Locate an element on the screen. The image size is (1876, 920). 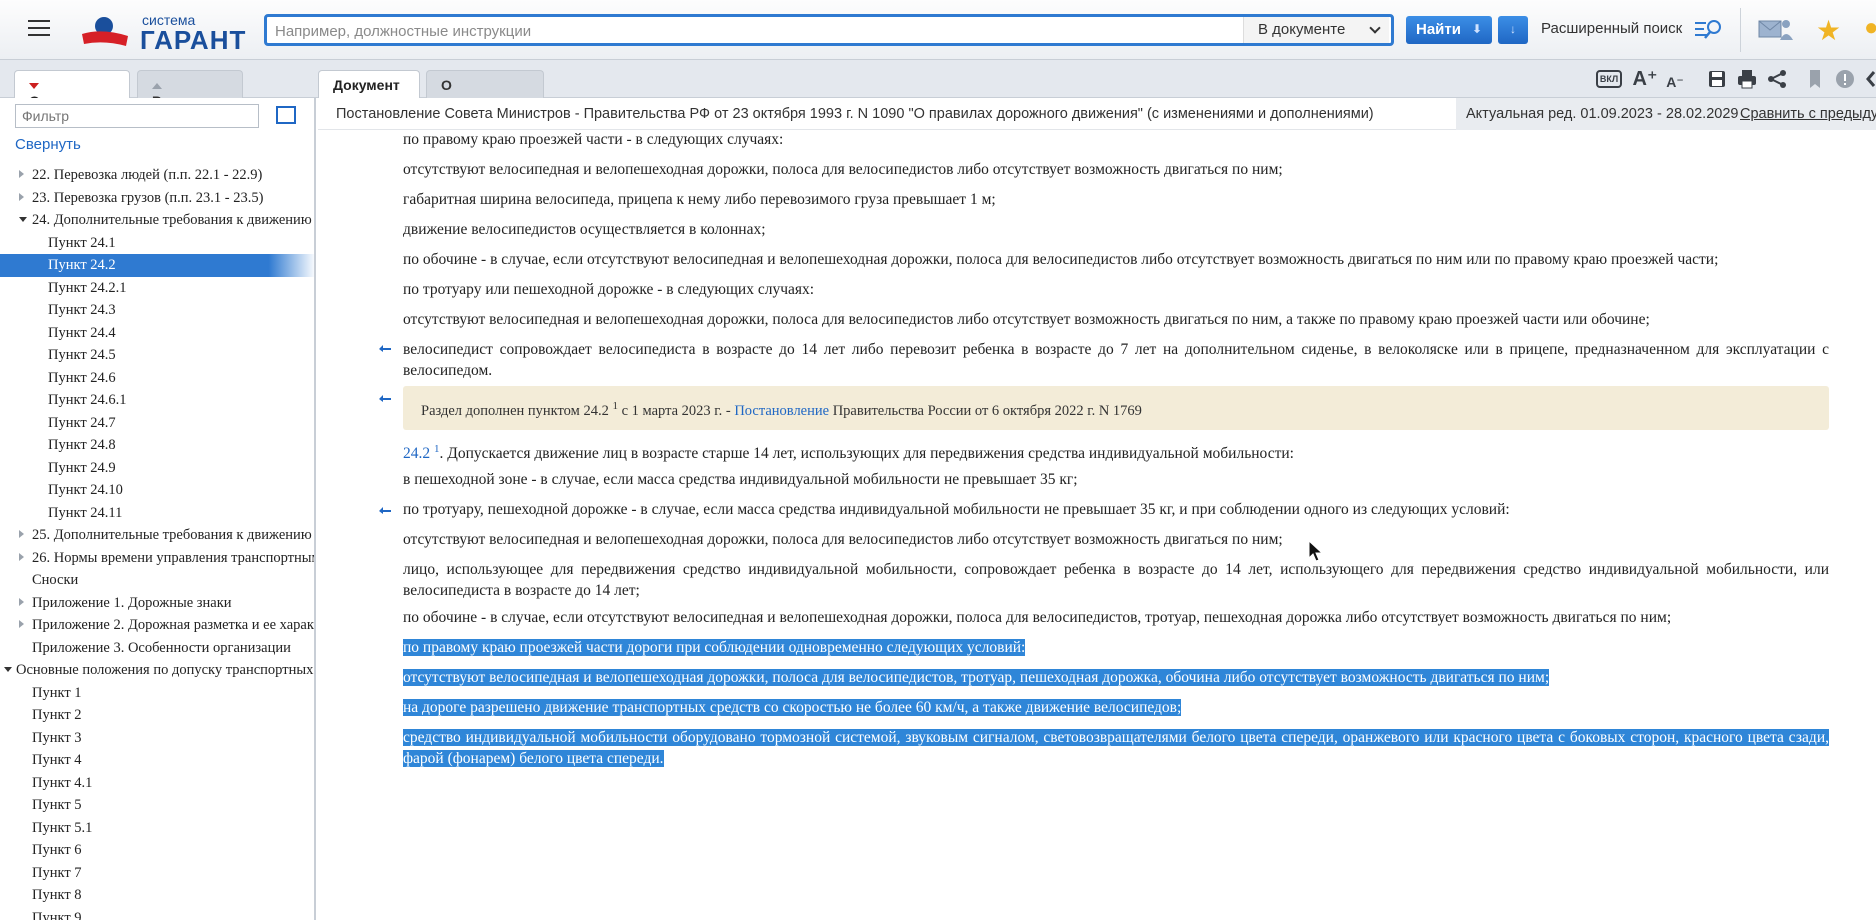
tab-contents: Оглавление is located at coordinates (72, 89).